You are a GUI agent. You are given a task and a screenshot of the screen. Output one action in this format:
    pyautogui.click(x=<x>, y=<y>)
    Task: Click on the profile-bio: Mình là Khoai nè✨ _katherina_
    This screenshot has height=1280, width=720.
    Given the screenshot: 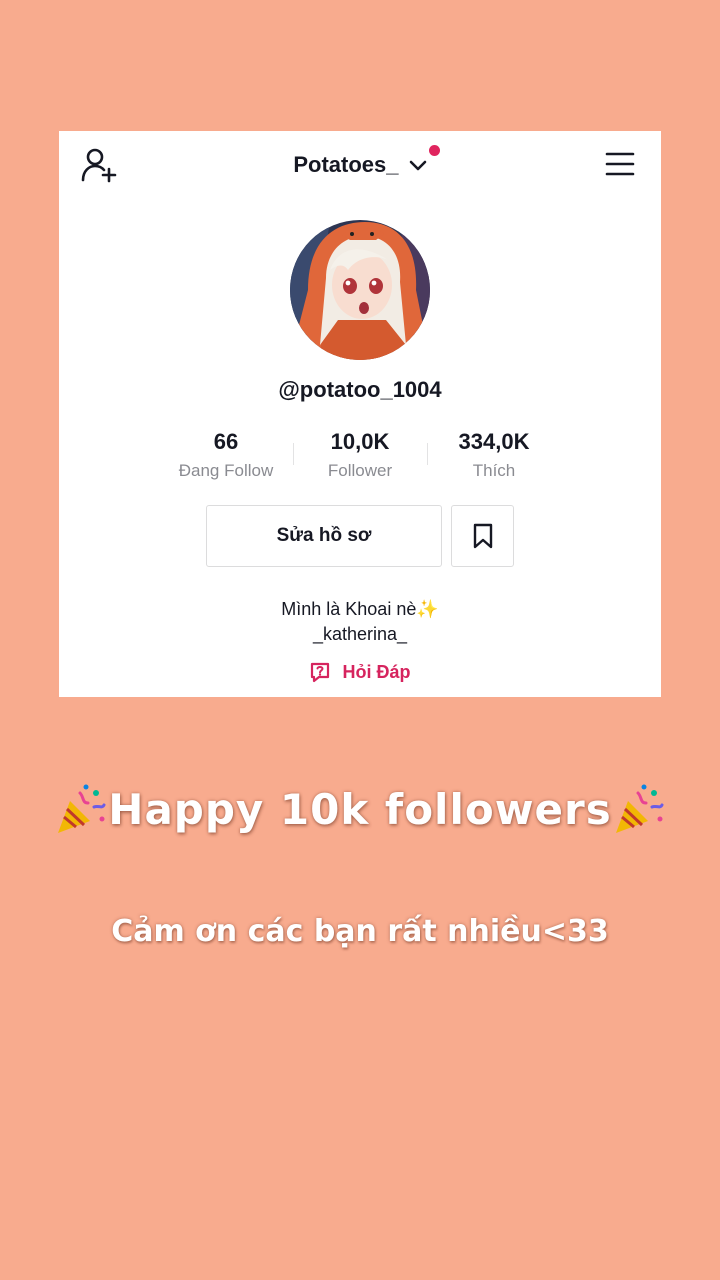 What is the action you would take?
    pyautogui.click(x=360, y=622)
    